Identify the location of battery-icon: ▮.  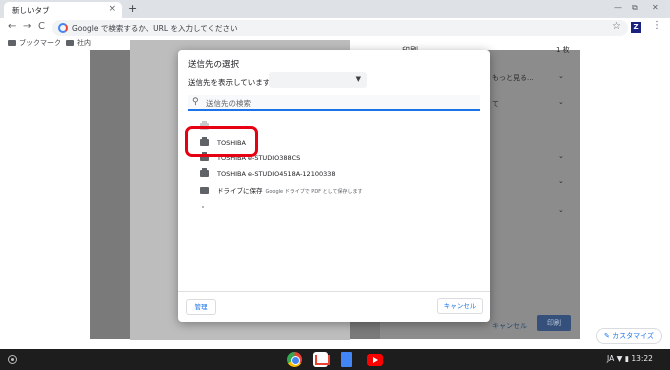
(626, 358).